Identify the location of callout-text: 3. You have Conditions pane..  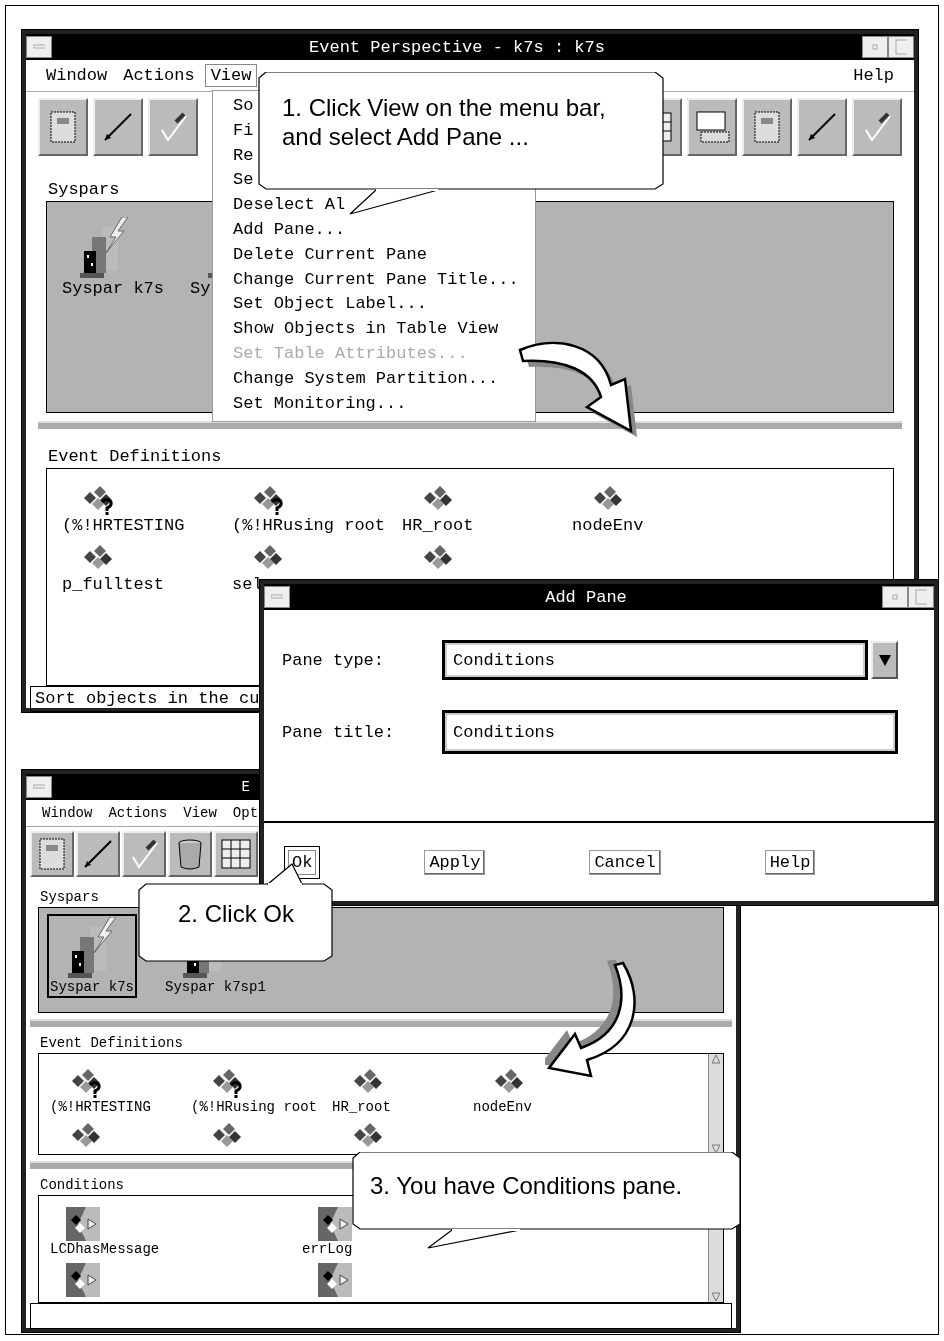
(527, 1186).